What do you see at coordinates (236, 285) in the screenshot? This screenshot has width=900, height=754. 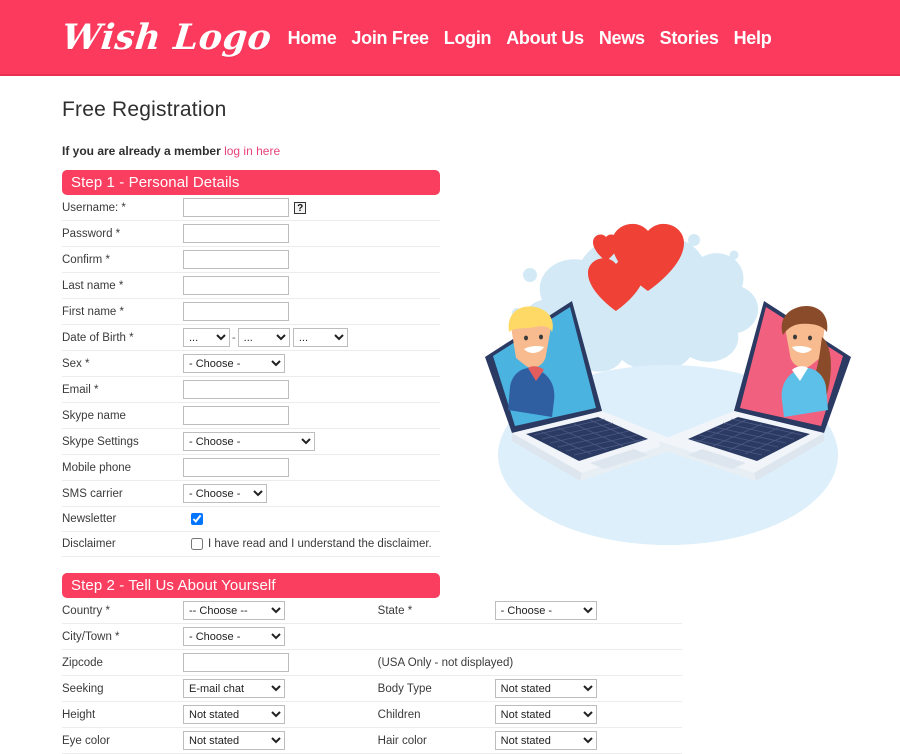 I see `lastname-input` at bounding box center [236, 285].